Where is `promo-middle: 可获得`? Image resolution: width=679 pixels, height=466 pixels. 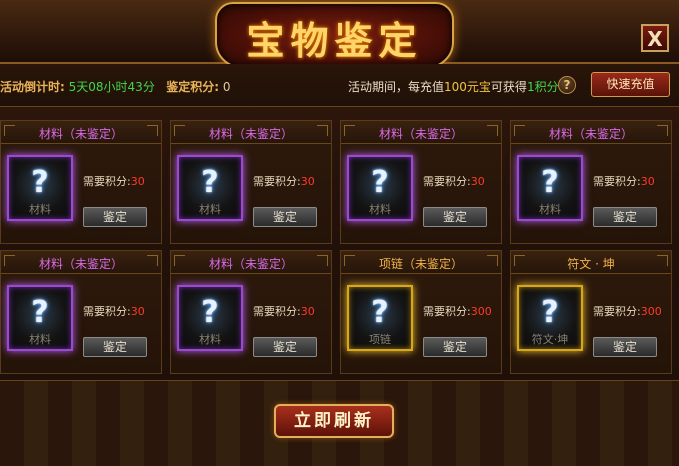 promo-middle: 可获得 is located at coordinates (508, 87).